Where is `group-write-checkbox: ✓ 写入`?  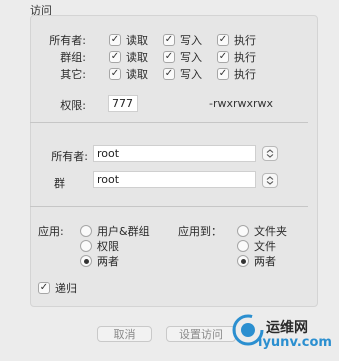 group-write-checkbox: ✓ 写入 is located at coordinates (182, 57).